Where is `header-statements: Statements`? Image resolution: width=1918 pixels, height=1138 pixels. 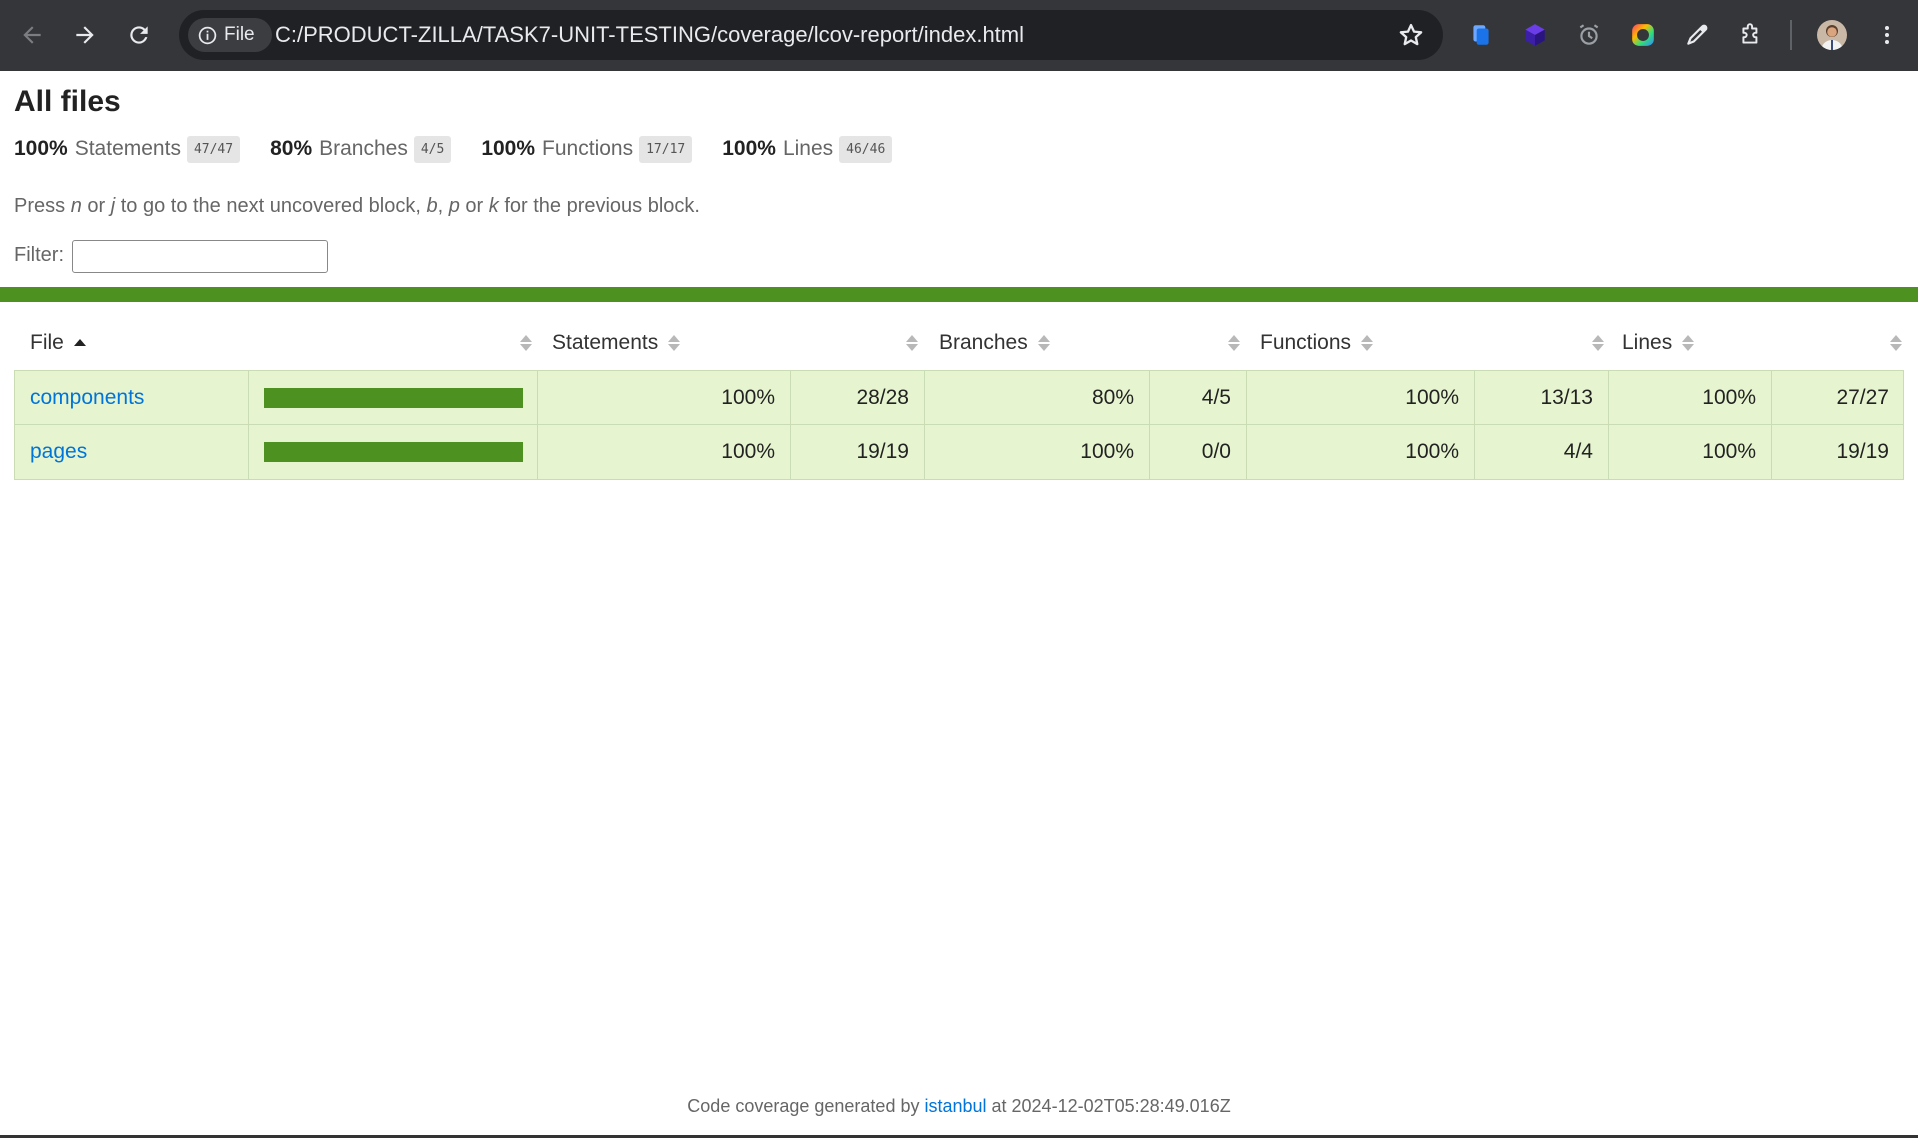
header-statements: Statements is located at coordinates (616, 342).